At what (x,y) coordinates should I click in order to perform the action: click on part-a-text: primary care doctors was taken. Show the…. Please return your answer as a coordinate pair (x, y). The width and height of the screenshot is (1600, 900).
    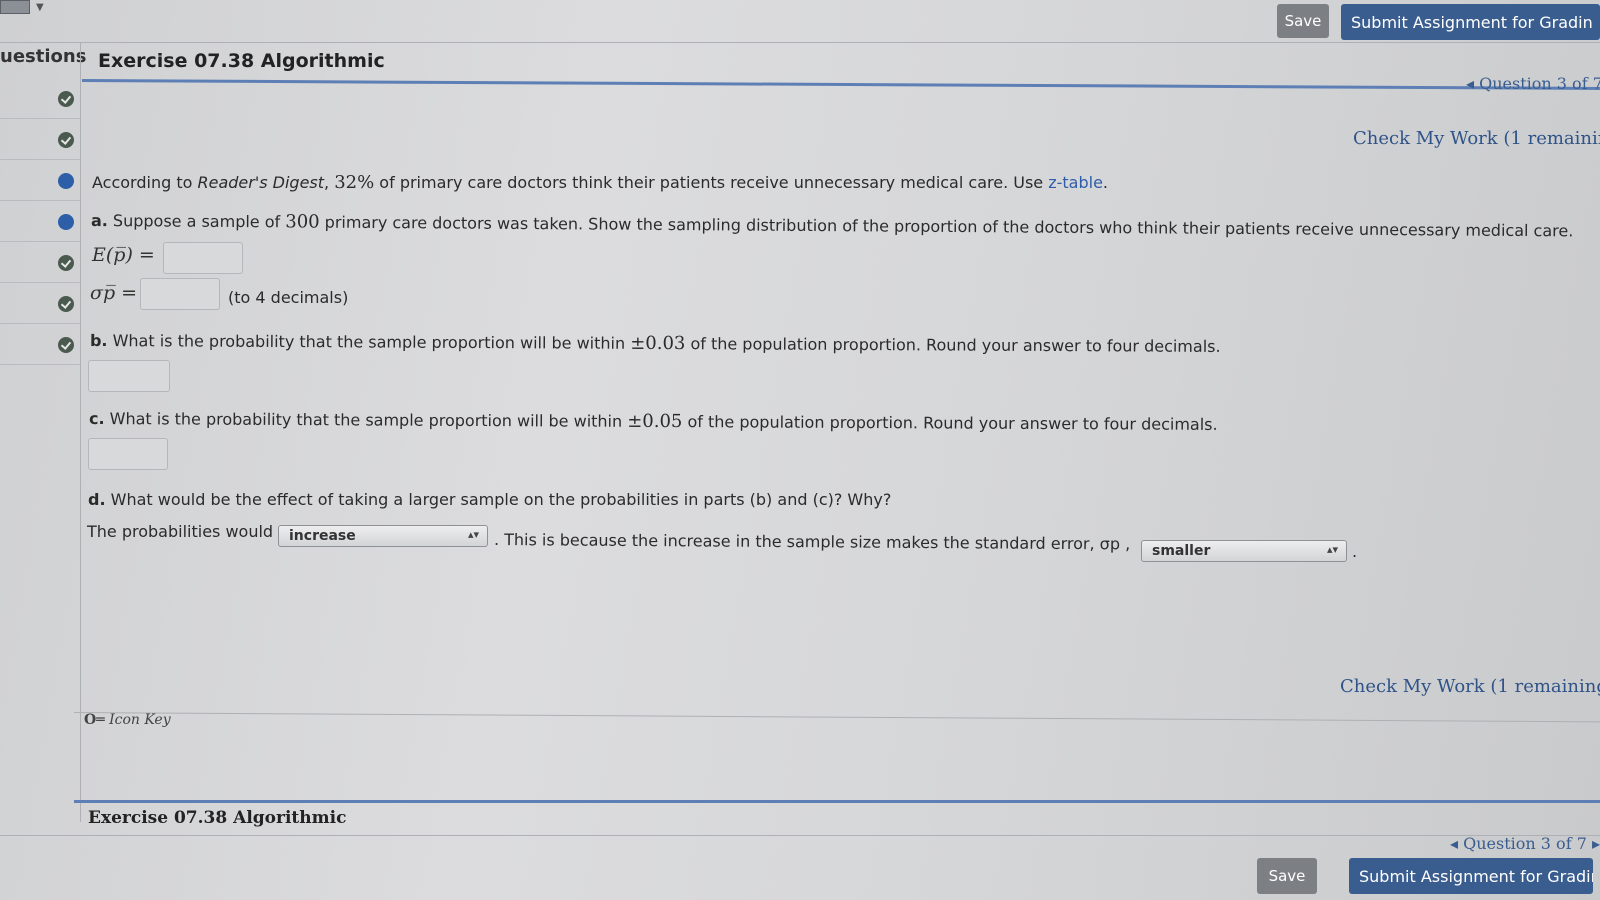
    Looking at the image, I should click on (946, 226).